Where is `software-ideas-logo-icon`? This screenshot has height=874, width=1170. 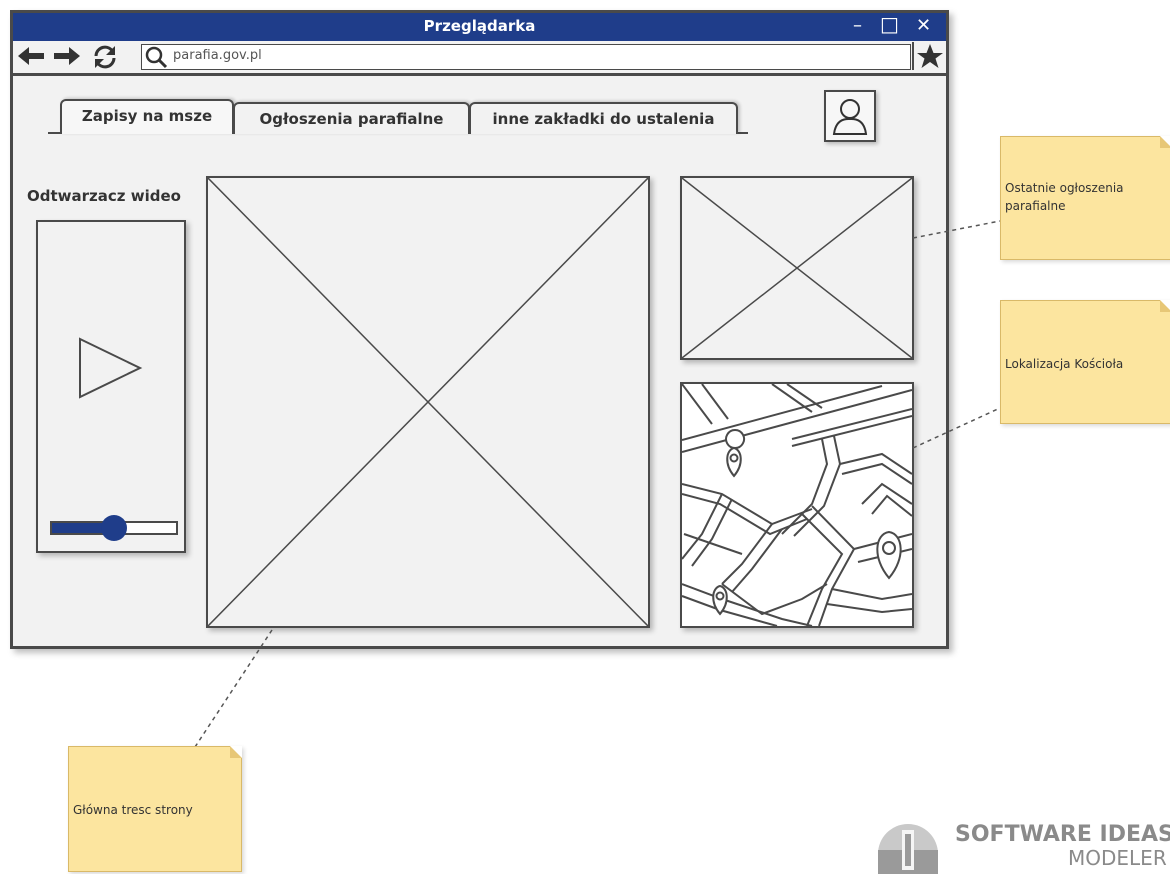
software-ideas-logo-icon is located at coordinates (908, 849).